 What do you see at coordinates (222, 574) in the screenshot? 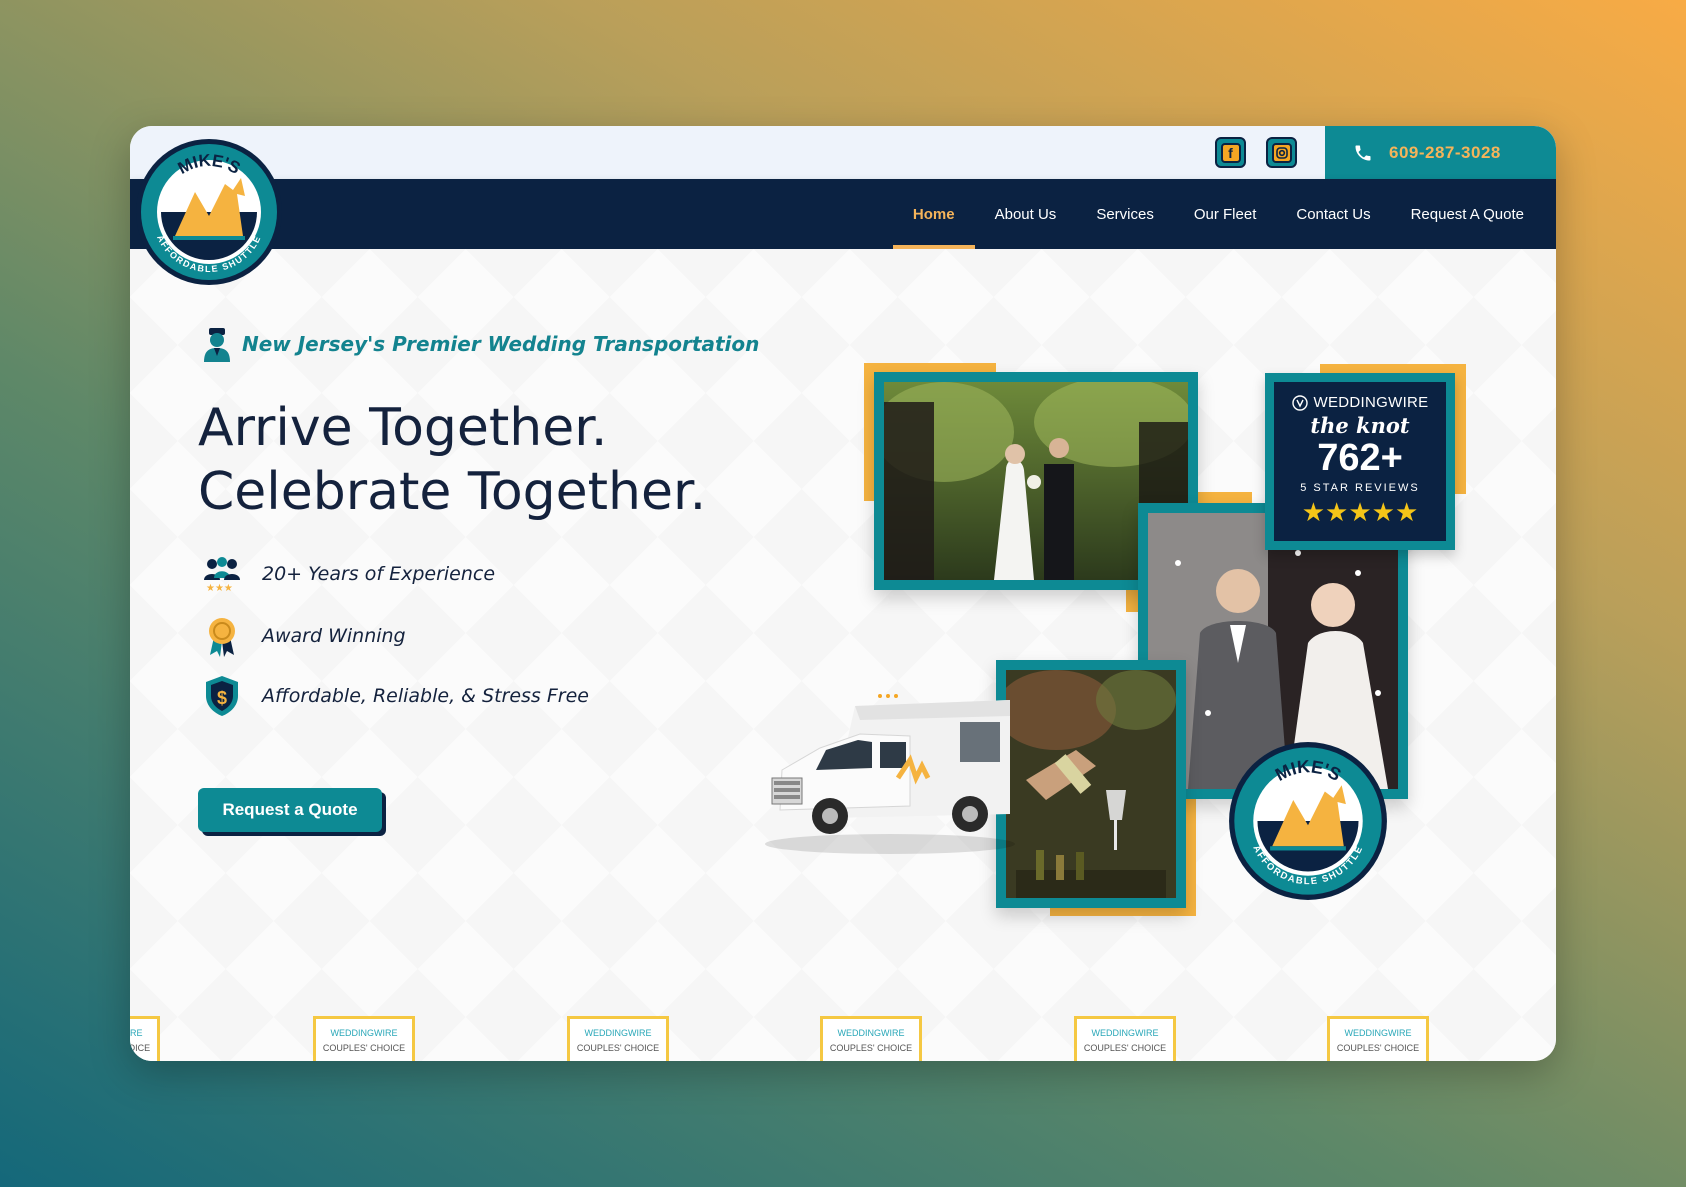
I see `team-stars-icon: ★★★` at bounding box center [222, 574].